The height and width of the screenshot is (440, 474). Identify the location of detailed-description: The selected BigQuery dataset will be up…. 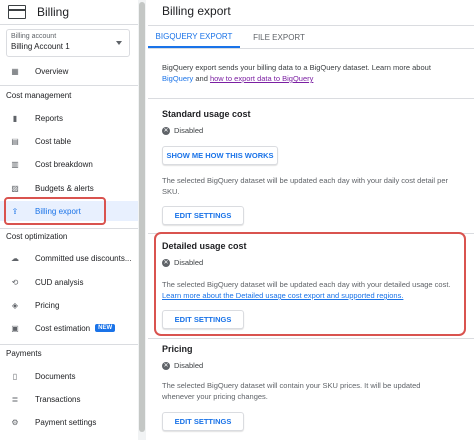
(308, 290).